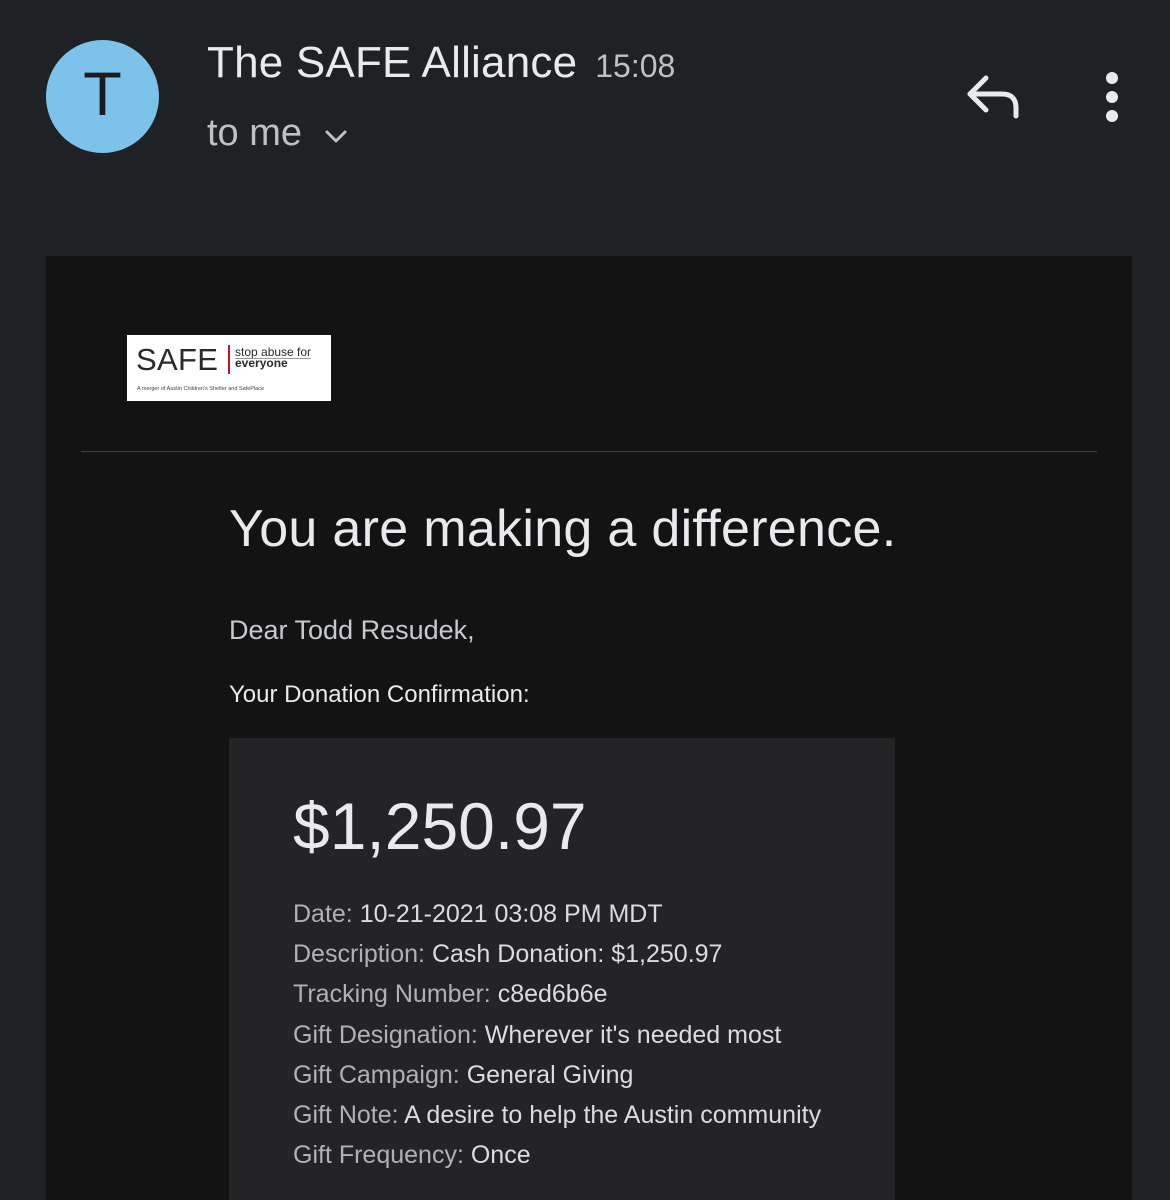 This screenshot has height=1200, width=1170. What do you see at coordinates (389, 1034) in the screenshot?
I see `detail-key: Gift Designation:` at bounding box center [389, 1034].